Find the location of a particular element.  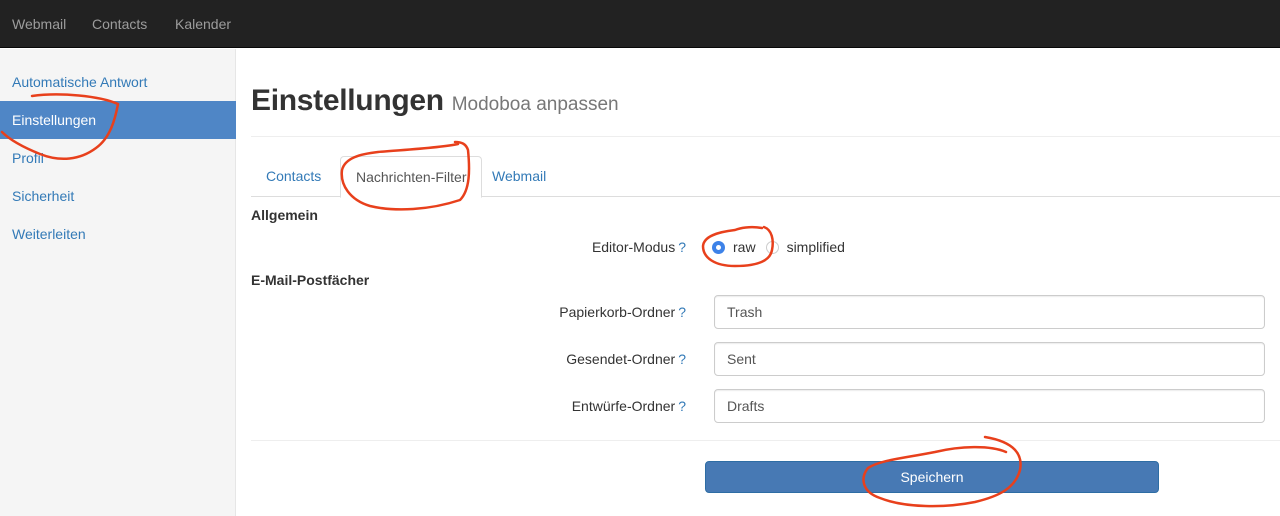

page-subtitle: Modoboa anpassen is located at coordinates (535, 104).